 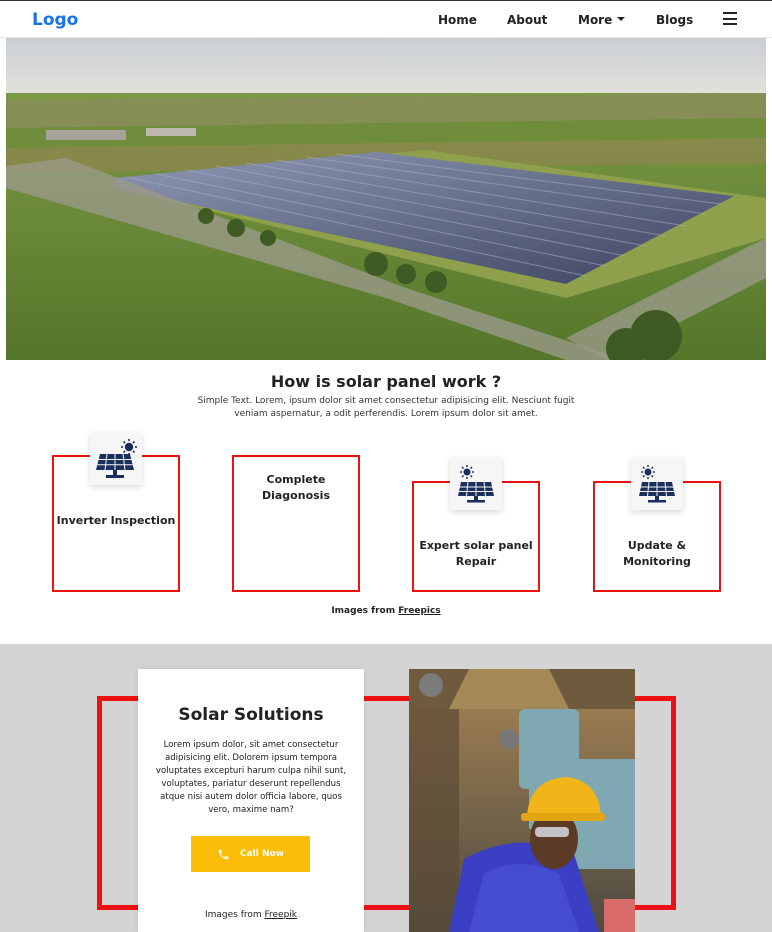 I want to click on hamburger-menu-icon, so click(x=730, y=18).